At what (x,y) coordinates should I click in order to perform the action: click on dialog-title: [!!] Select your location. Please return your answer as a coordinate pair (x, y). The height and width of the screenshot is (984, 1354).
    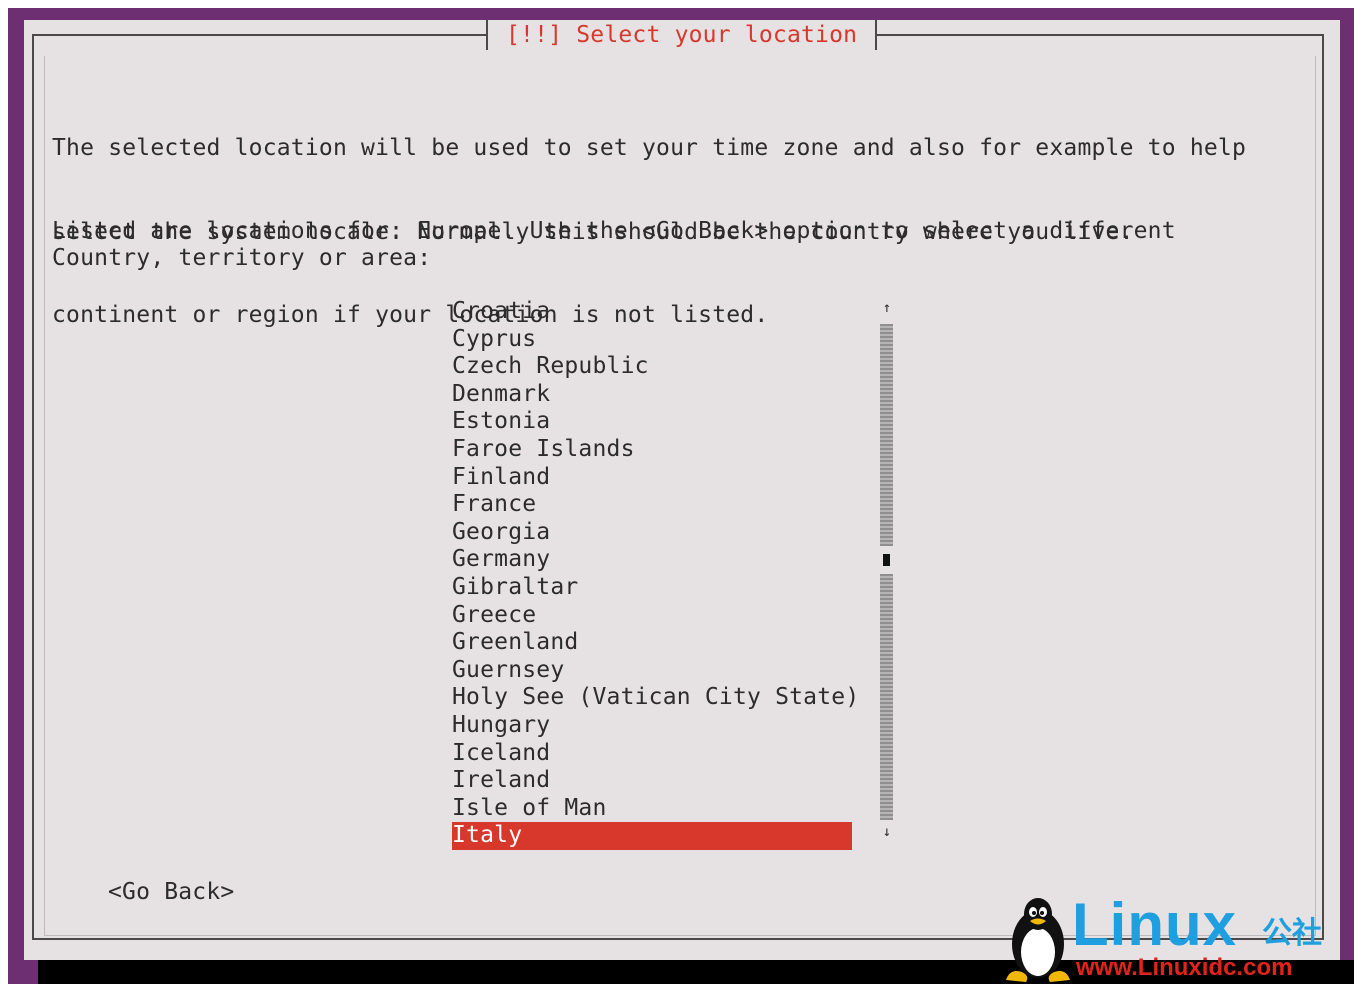
    Looking at the image, I should click on (682, 35).